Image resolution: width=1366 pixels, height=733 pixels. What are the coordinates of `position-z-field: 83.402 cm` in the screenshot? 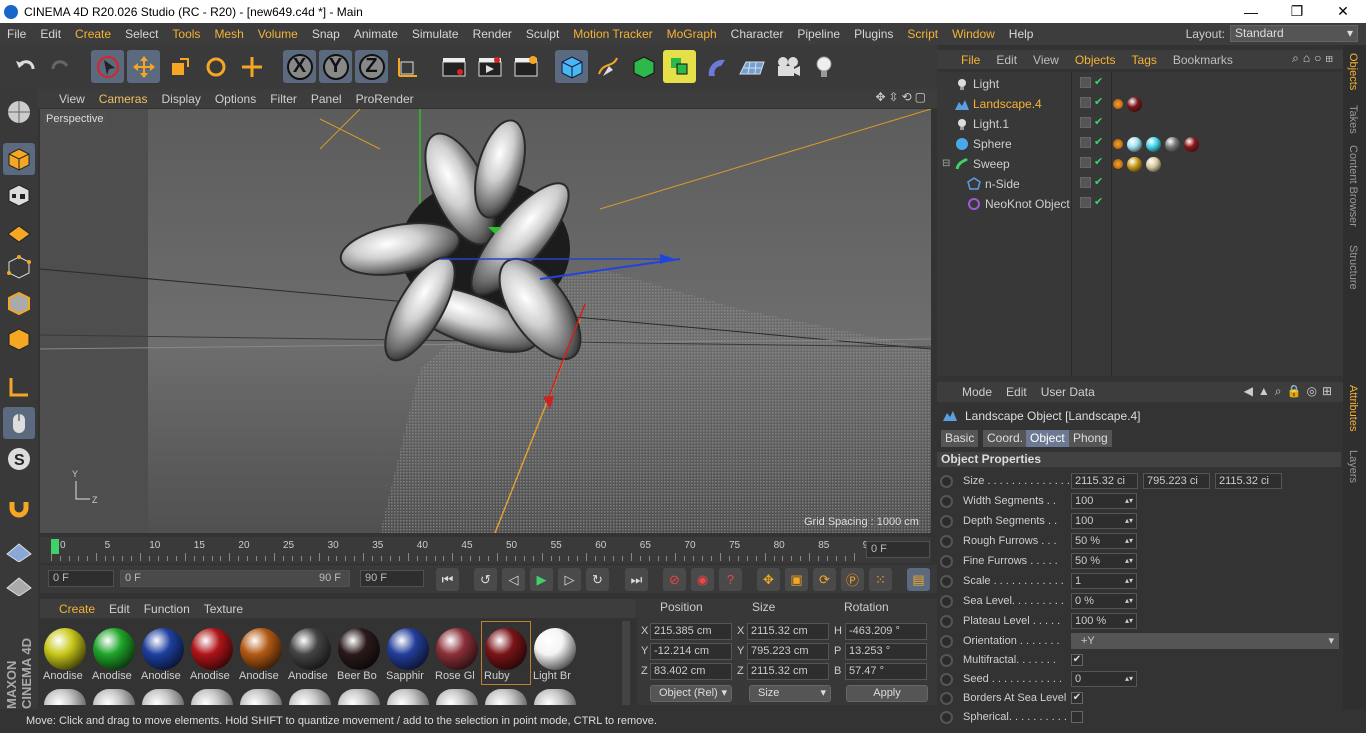 It's located at (691, 671).